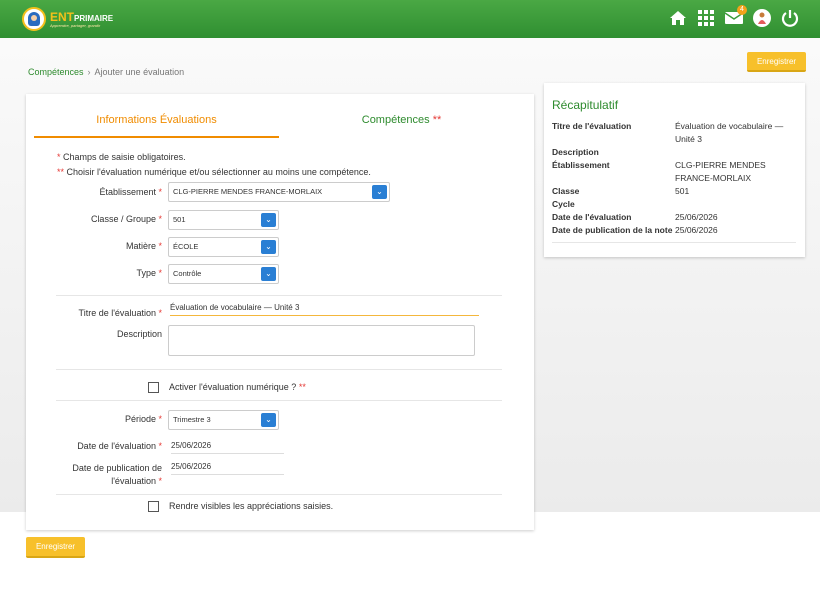 The image size is (820, 598). I want to click on etablissement-select: CLG-PIERRE MENDES FRANCE-MORLAIX ⌄, so click(279, 192).